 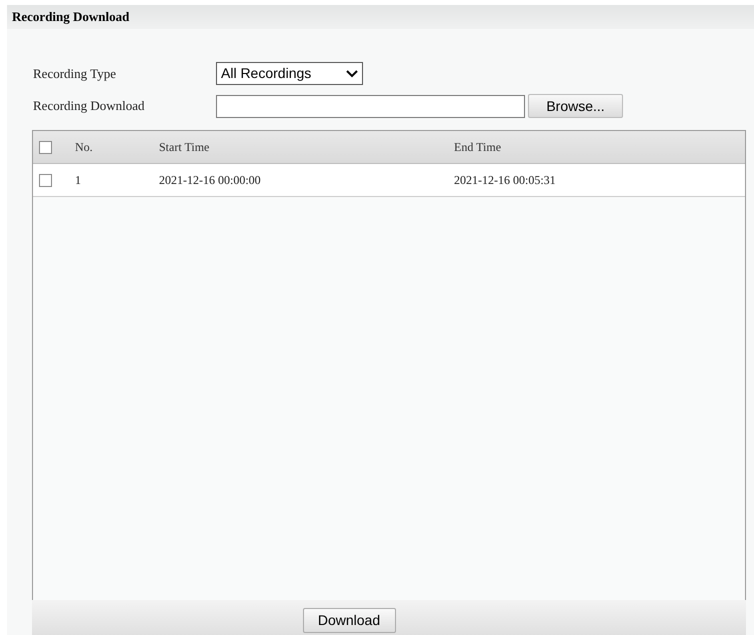 I want to click on caret-icon, so click(x=352, y=74).